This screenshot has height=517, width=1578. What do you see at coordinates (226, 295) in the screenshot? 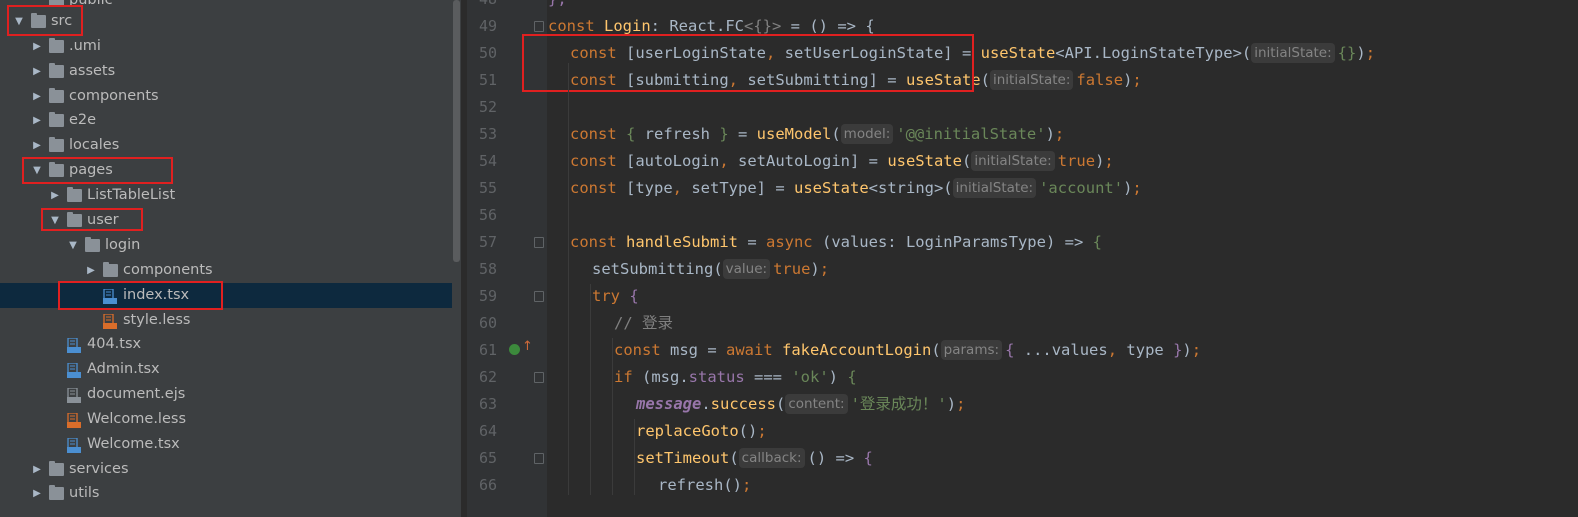
I see `tree-item-index-tsx: index.tsx` at bounding box center [226, 295].